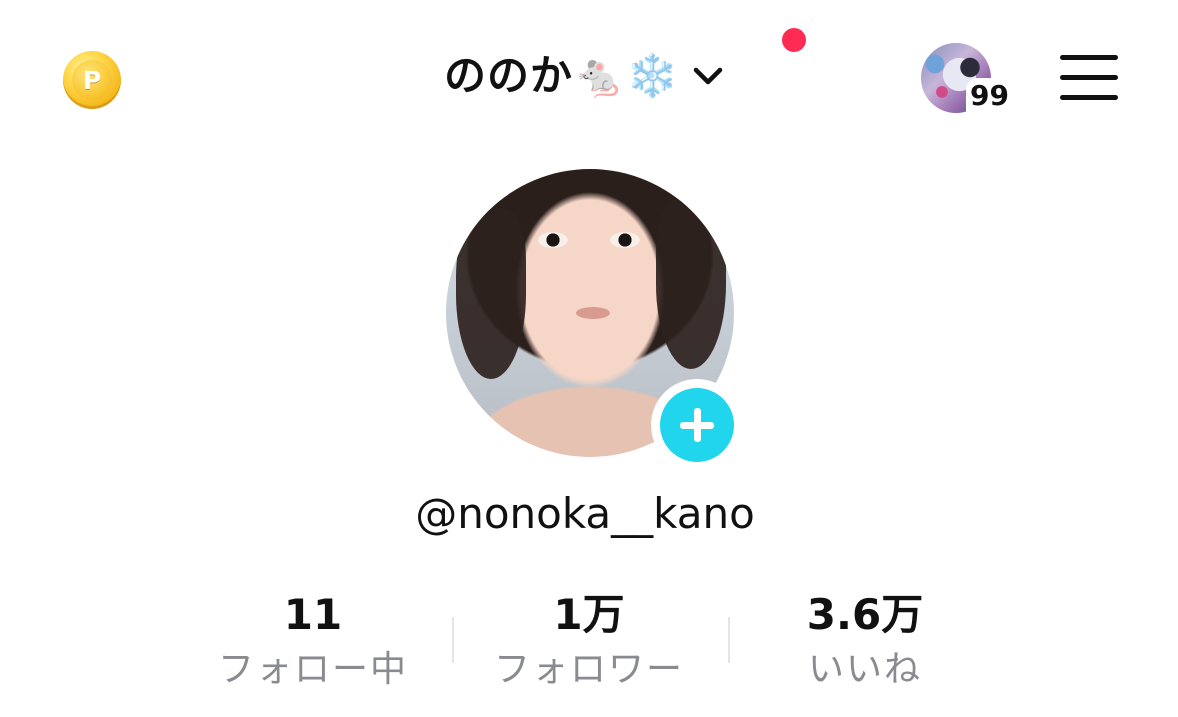 The image size is (1178, 717). I want to click on stat-followers: 1万 フォロワー, so click(589, 641).